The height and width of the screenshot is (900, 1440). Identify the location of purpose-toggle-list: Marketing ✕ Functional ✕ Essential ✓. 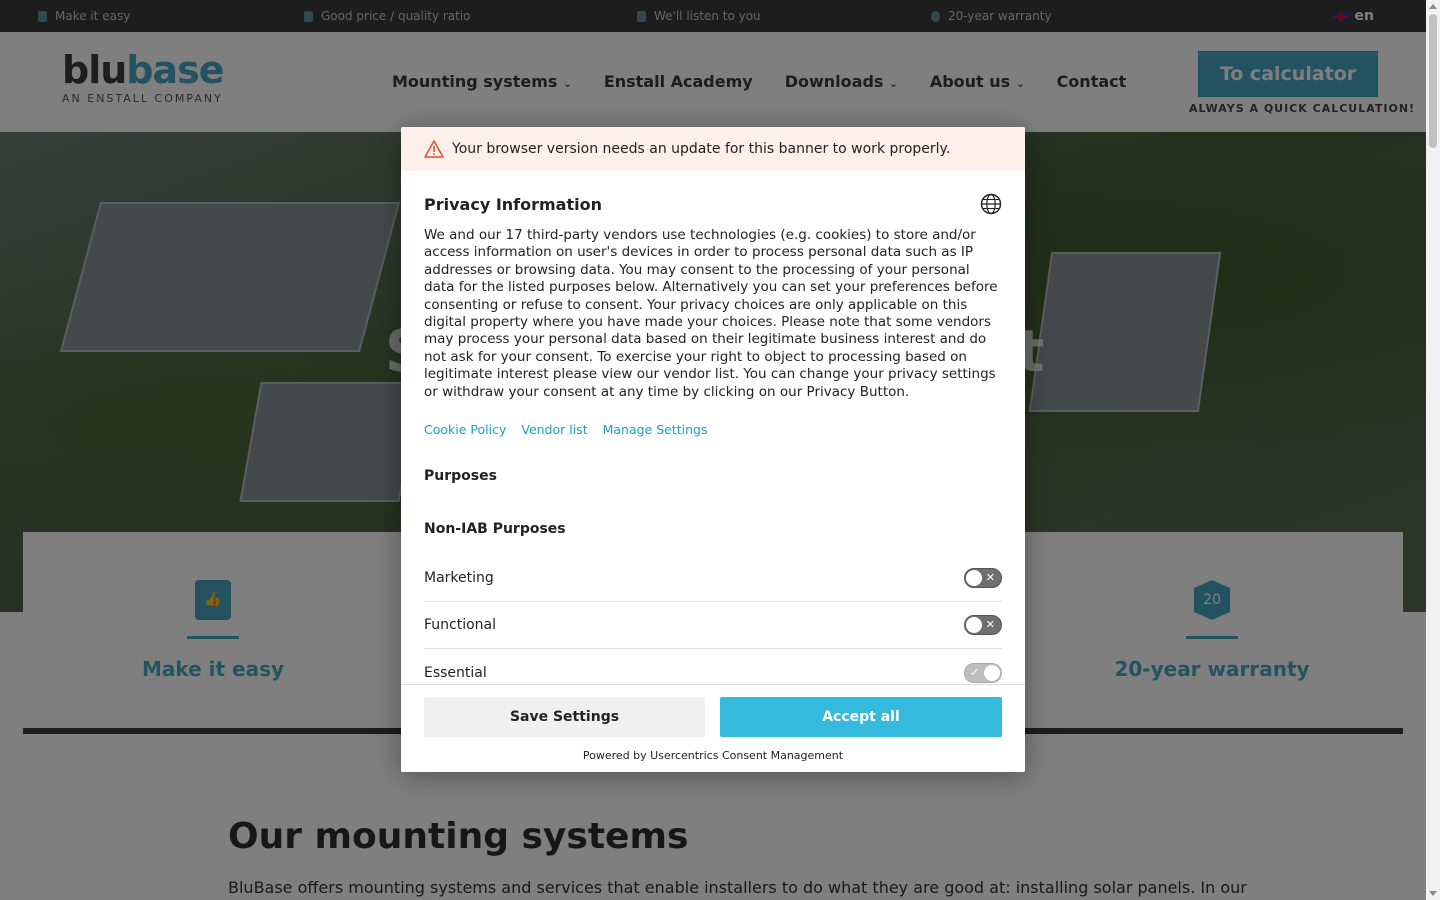
(713, 625).